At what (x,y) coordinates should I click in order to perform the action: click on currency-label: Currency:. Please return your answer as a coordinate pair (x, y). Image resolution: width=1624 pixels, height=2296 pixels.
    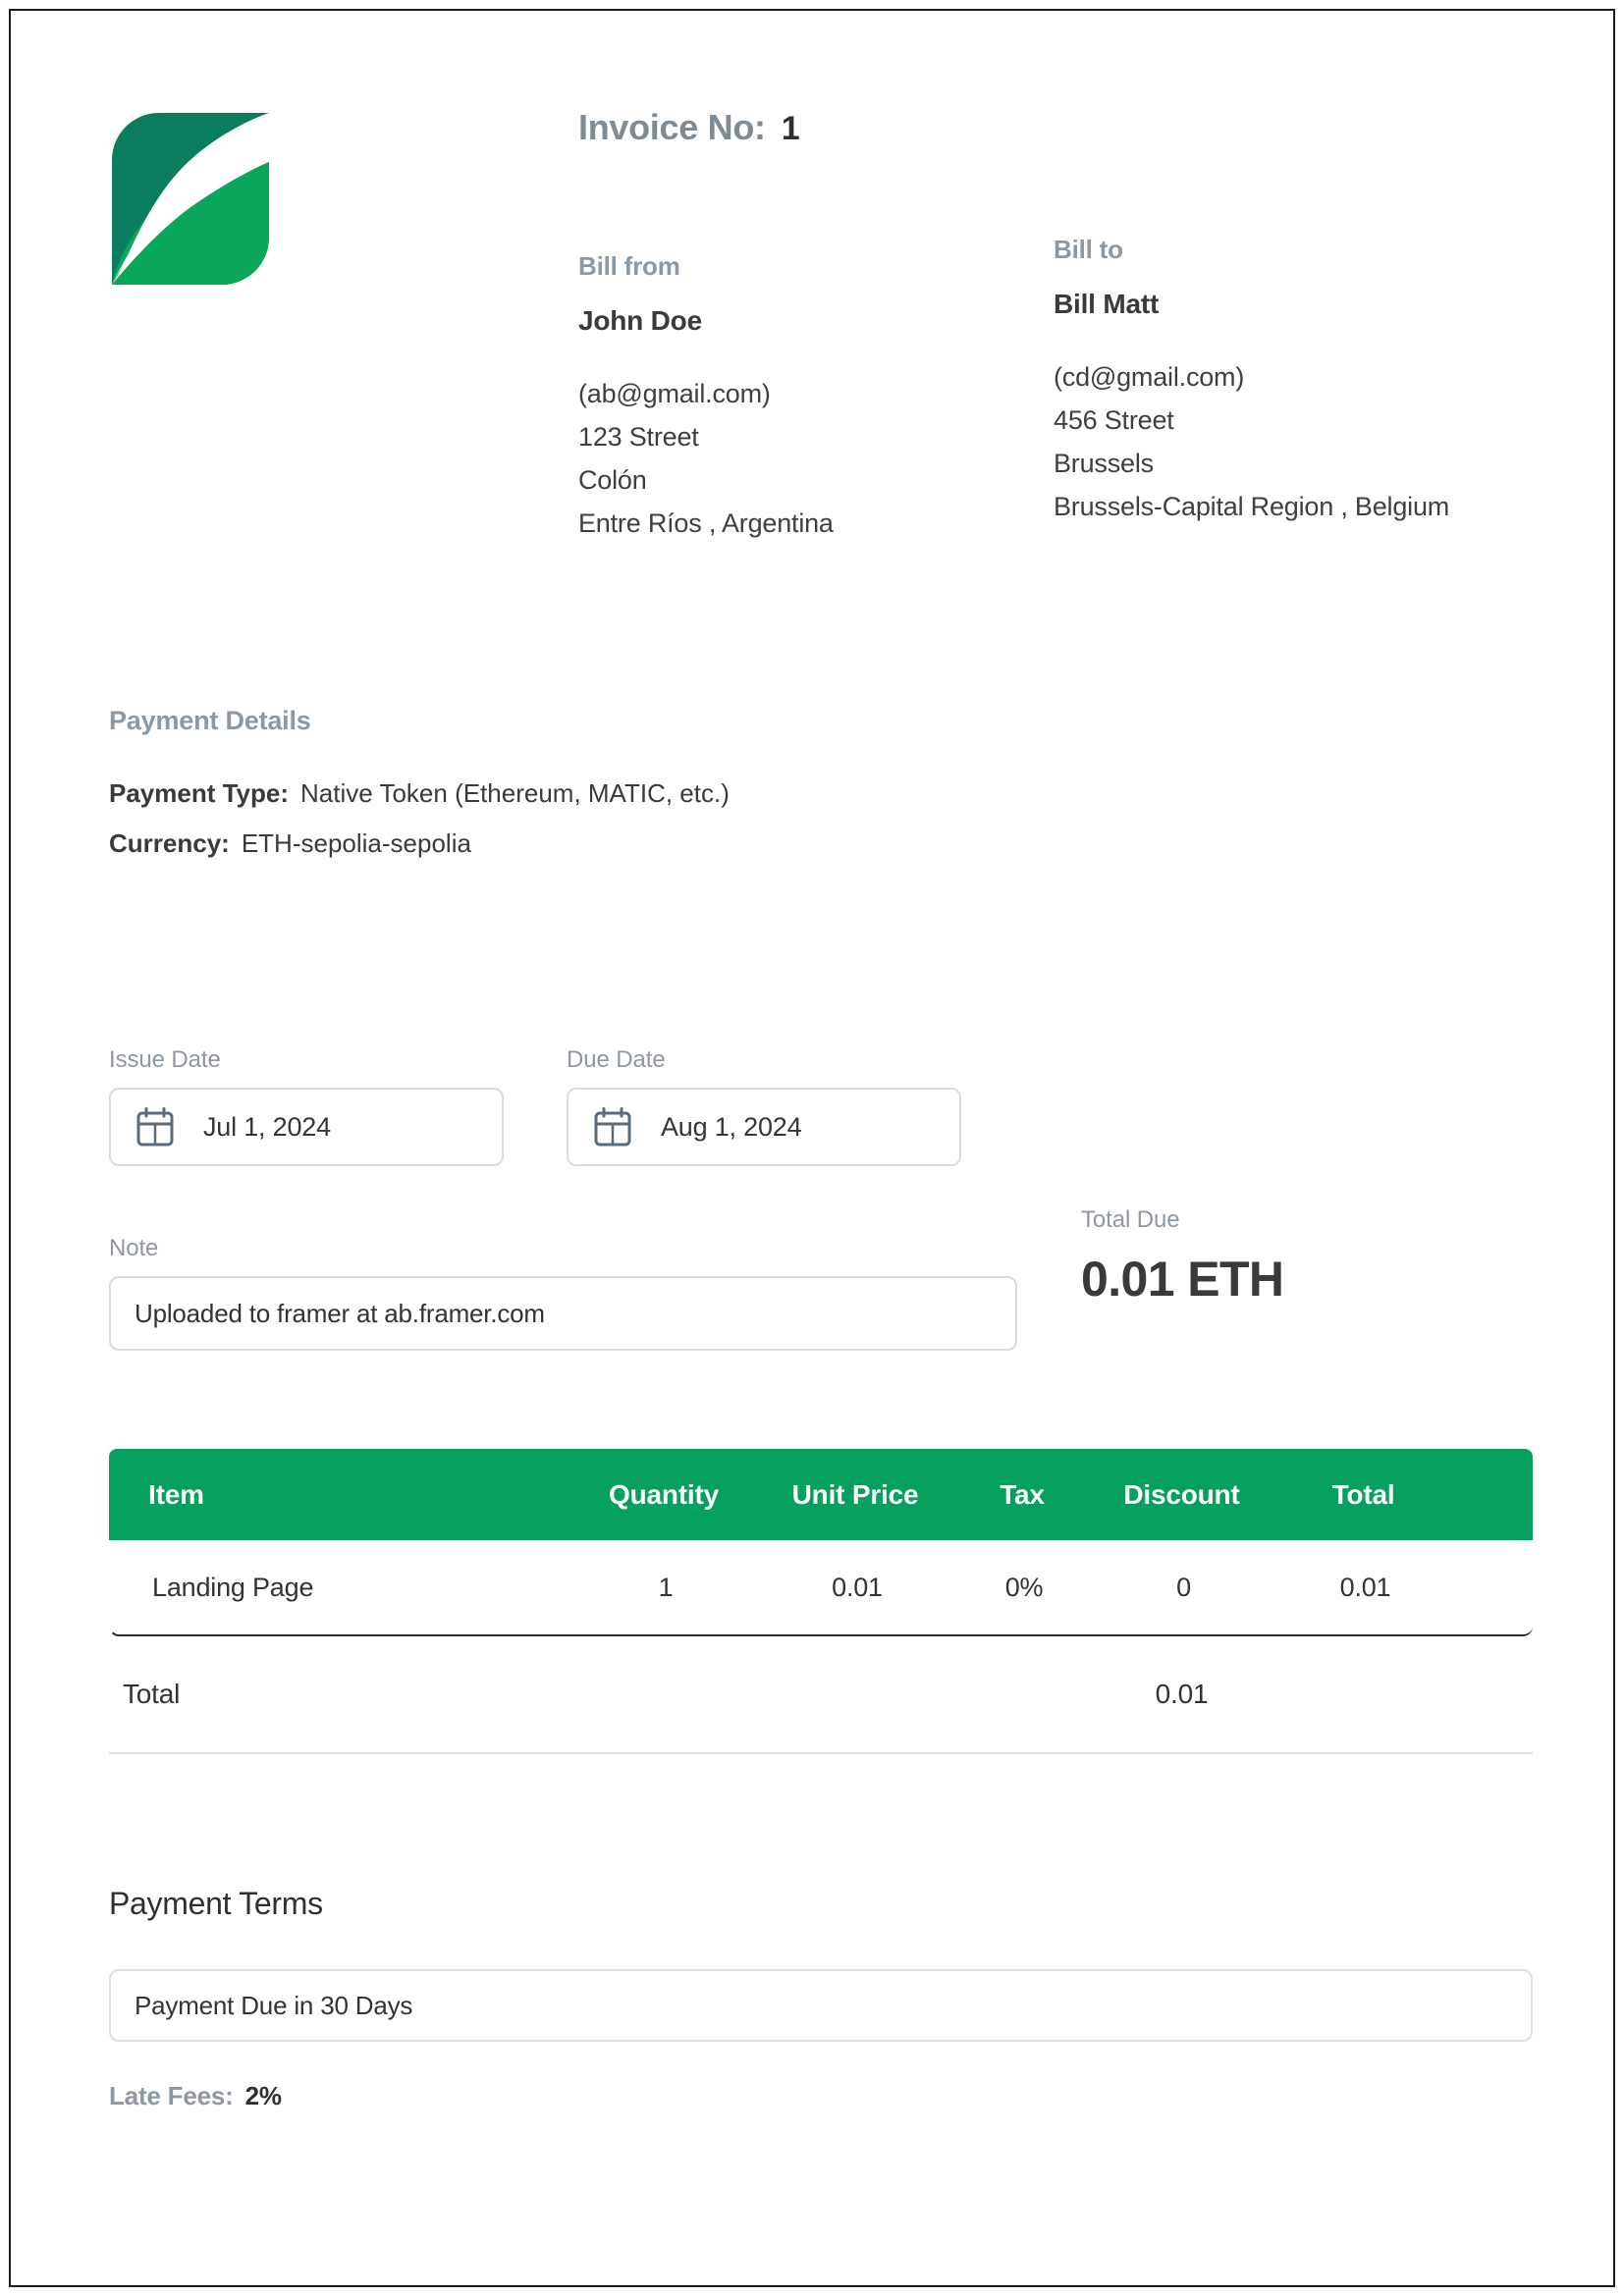
    Looking at the image, I should click on (169, 843).